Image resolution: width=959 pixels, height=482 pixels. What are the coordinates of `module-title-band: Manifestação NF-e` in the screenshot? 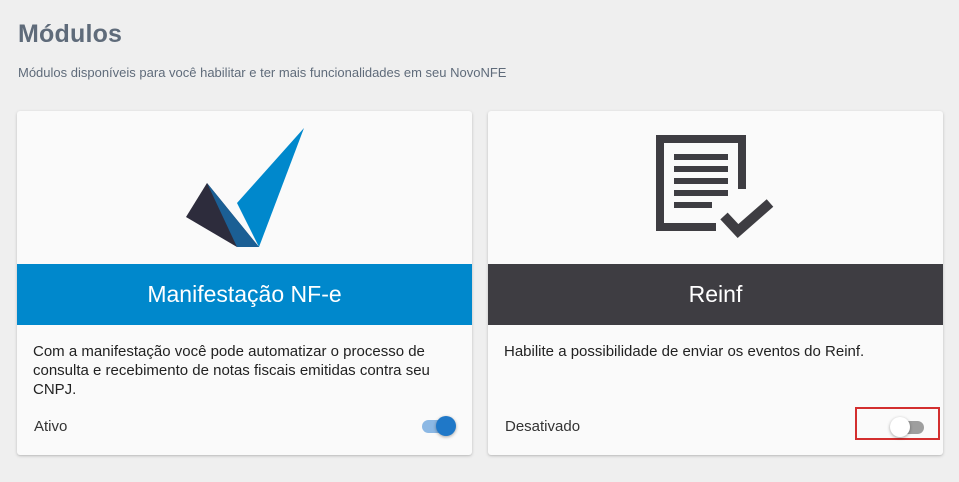 It's located at (244, 294).